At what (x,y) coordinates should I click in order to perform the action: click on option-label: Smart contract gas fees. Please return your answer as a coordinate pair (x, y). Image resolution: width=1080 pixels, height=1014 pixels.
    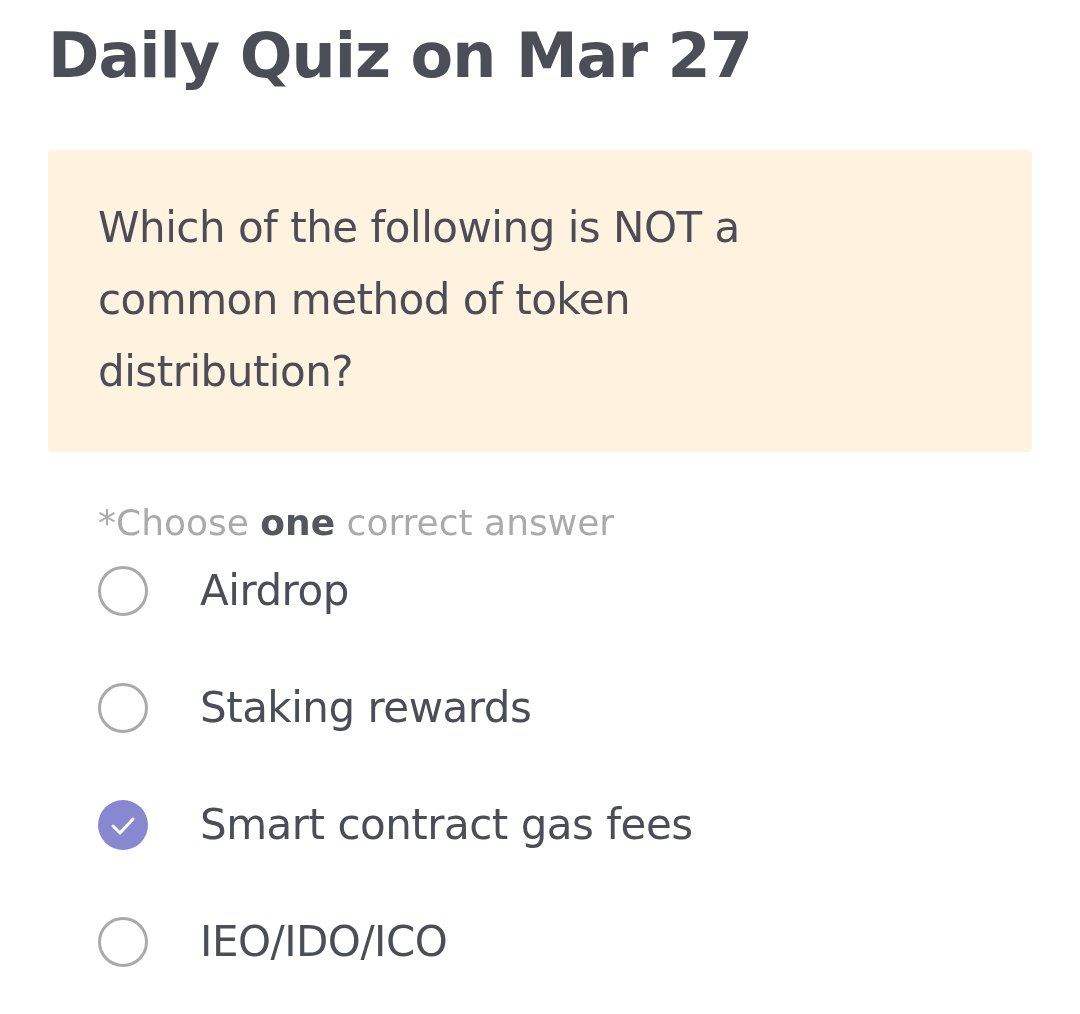
    Looking at the image, I should click on (446, 825).